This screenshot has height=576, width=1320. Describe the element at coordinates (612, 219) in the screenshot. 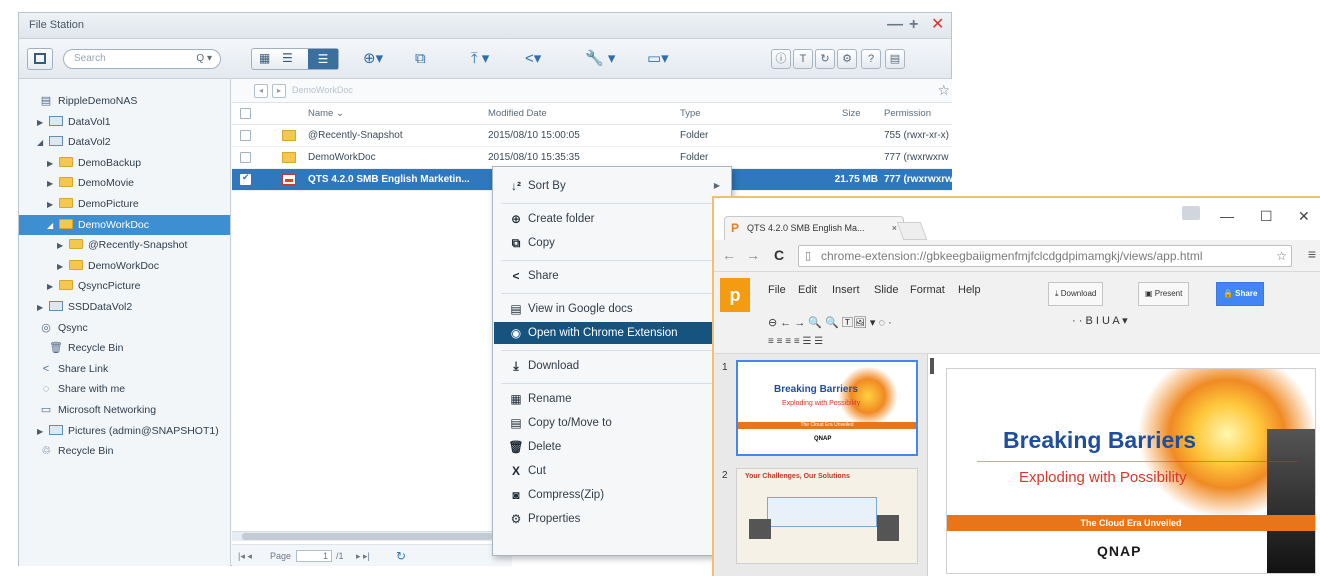

I see `menu-item: ⊕ Create folder` at that location.